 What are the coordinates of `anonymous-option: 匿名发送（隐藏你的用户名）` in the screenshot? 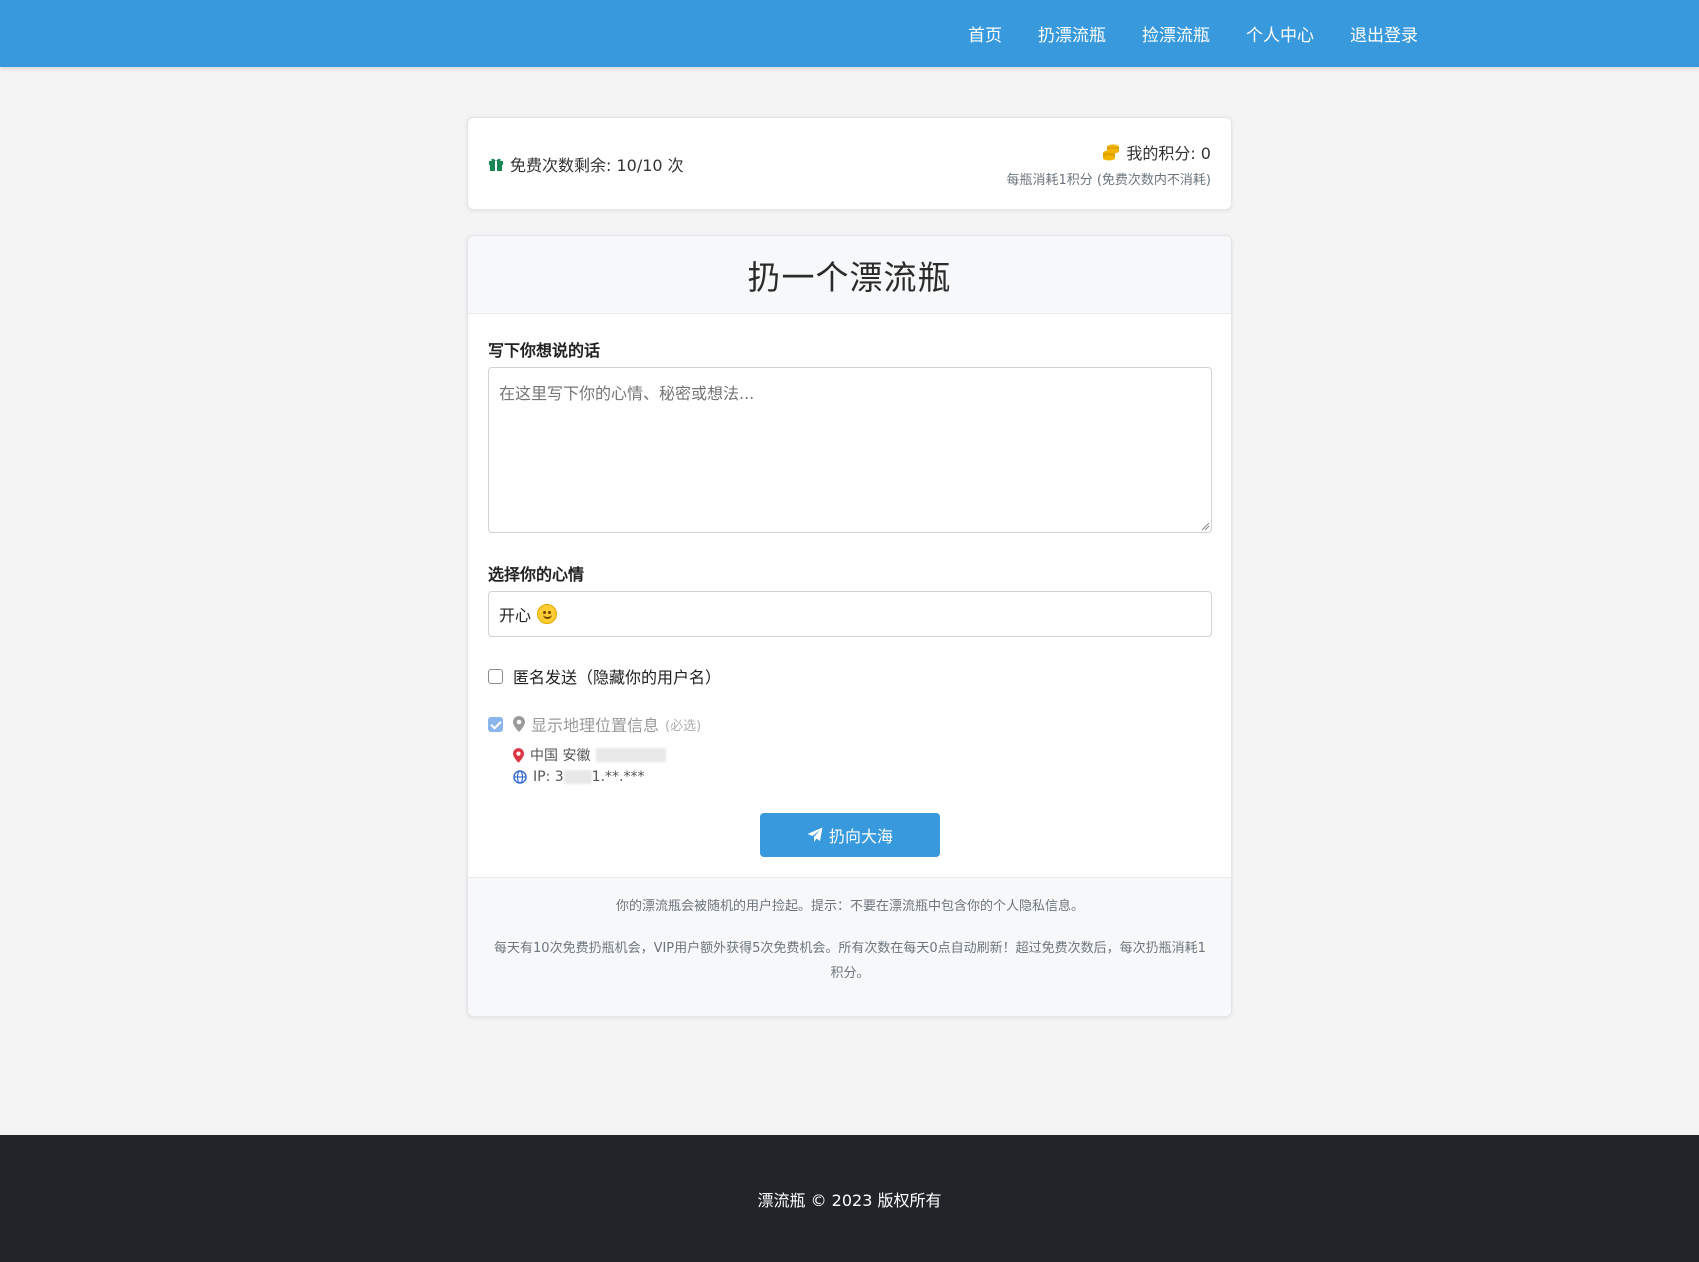 It's located at (604, 676).